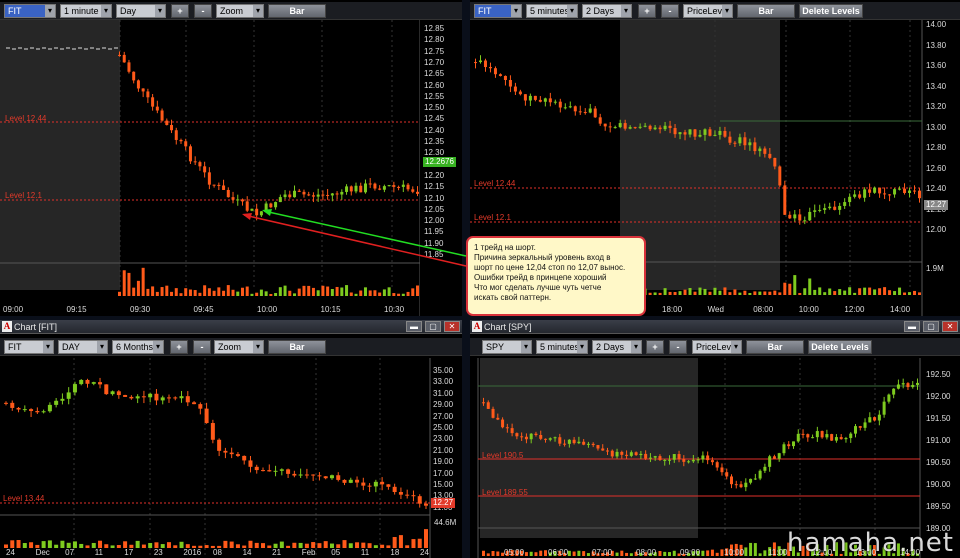 The width and height of the screenshot is (960, 558). I want to click on premarket-shade, so click(589, 448).